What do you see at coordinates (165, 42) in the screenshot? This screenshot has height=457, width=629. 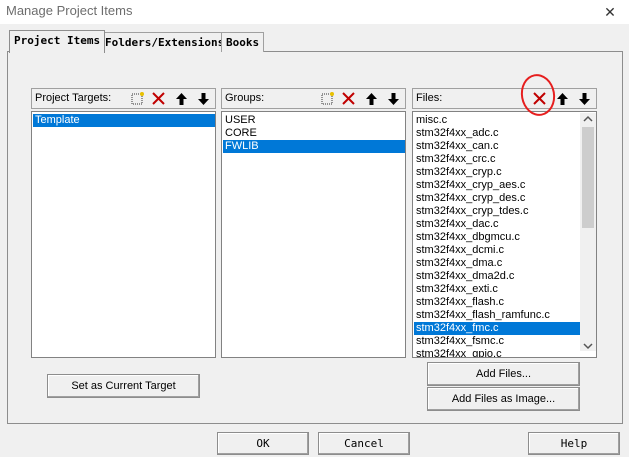 I see `tab-folders-extensions: Folders/Extensions` at bounding box center [165, 42].